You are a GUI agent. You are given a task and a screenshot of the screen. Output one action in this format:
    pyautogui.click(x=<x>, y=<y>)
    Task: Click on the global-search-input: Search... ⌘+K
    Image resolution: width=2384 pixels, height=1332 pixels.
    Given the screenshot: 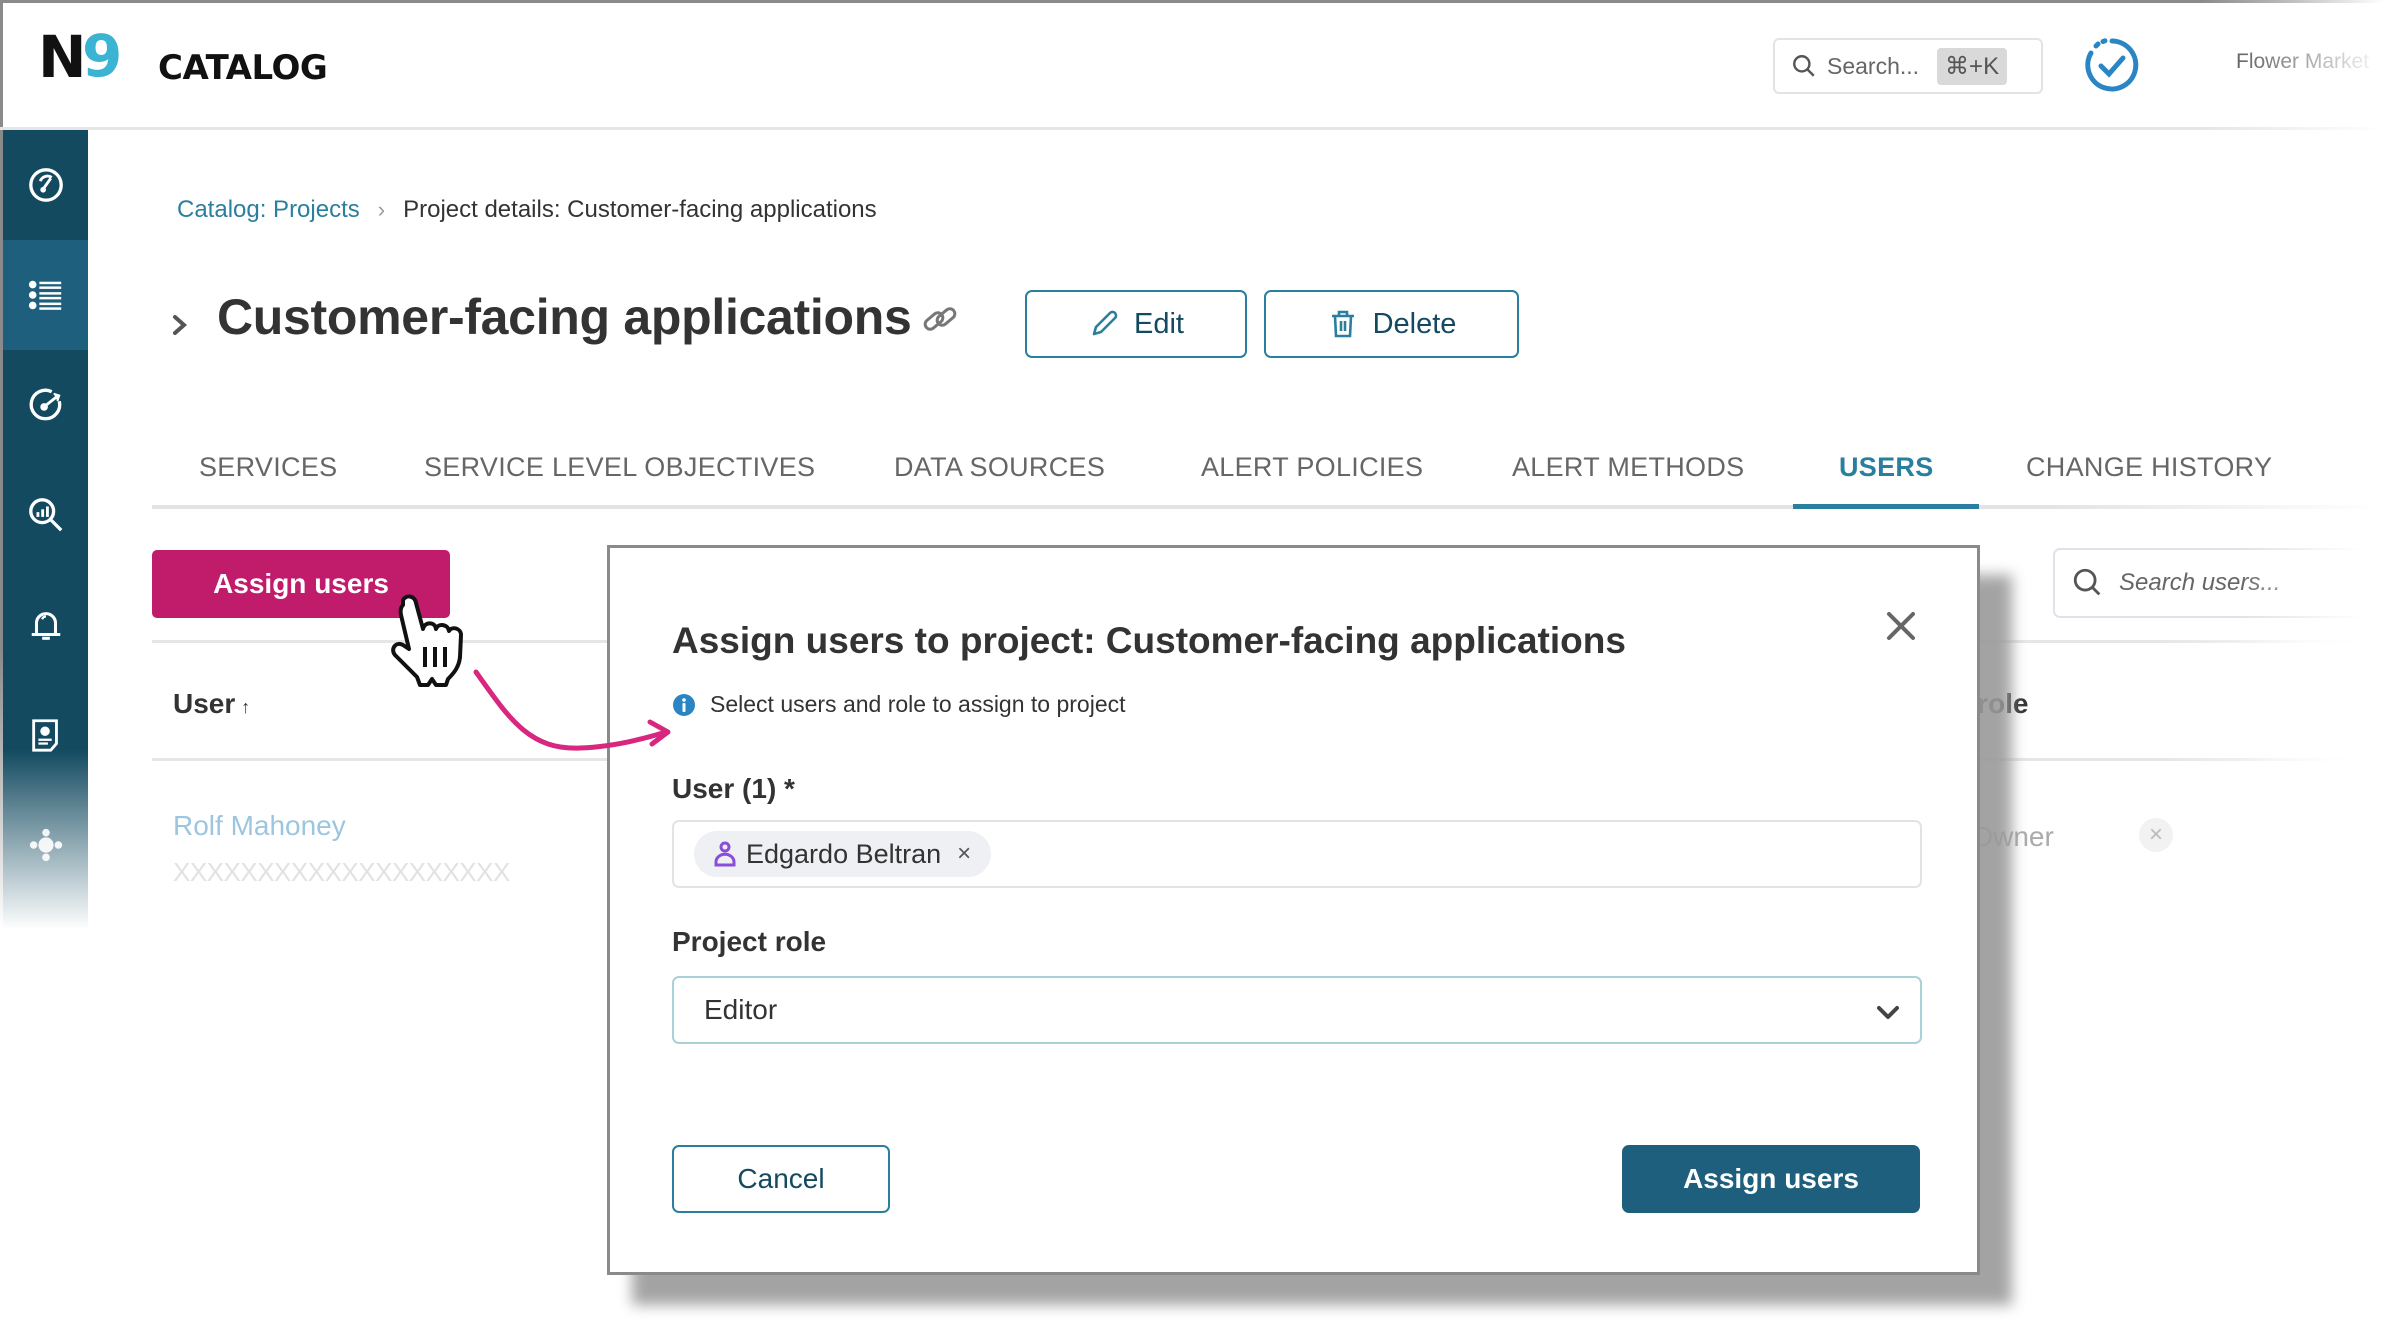 What is the action you would take?
    pyautogui.click(x=1908, y=66)
    